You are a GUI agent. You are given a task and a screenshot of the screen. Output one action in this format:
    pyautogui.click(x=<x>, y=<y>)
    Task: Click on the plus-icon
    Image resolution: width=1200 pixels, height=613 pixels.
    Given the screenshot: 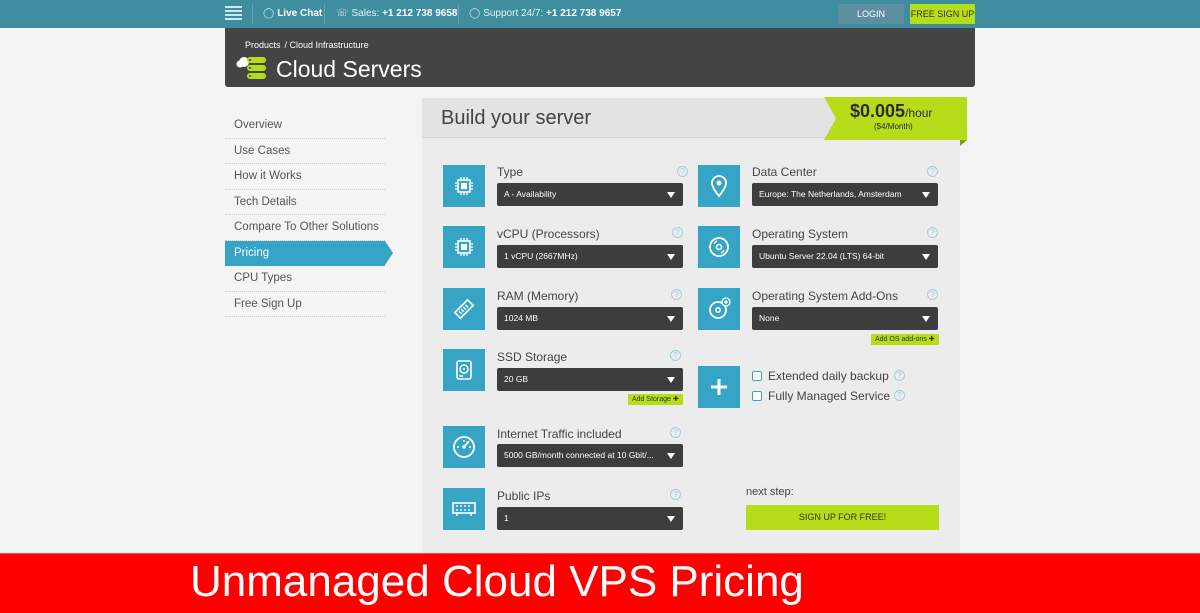 What is the action you would take?
    pyautogui.click(x=719, y=387)
    